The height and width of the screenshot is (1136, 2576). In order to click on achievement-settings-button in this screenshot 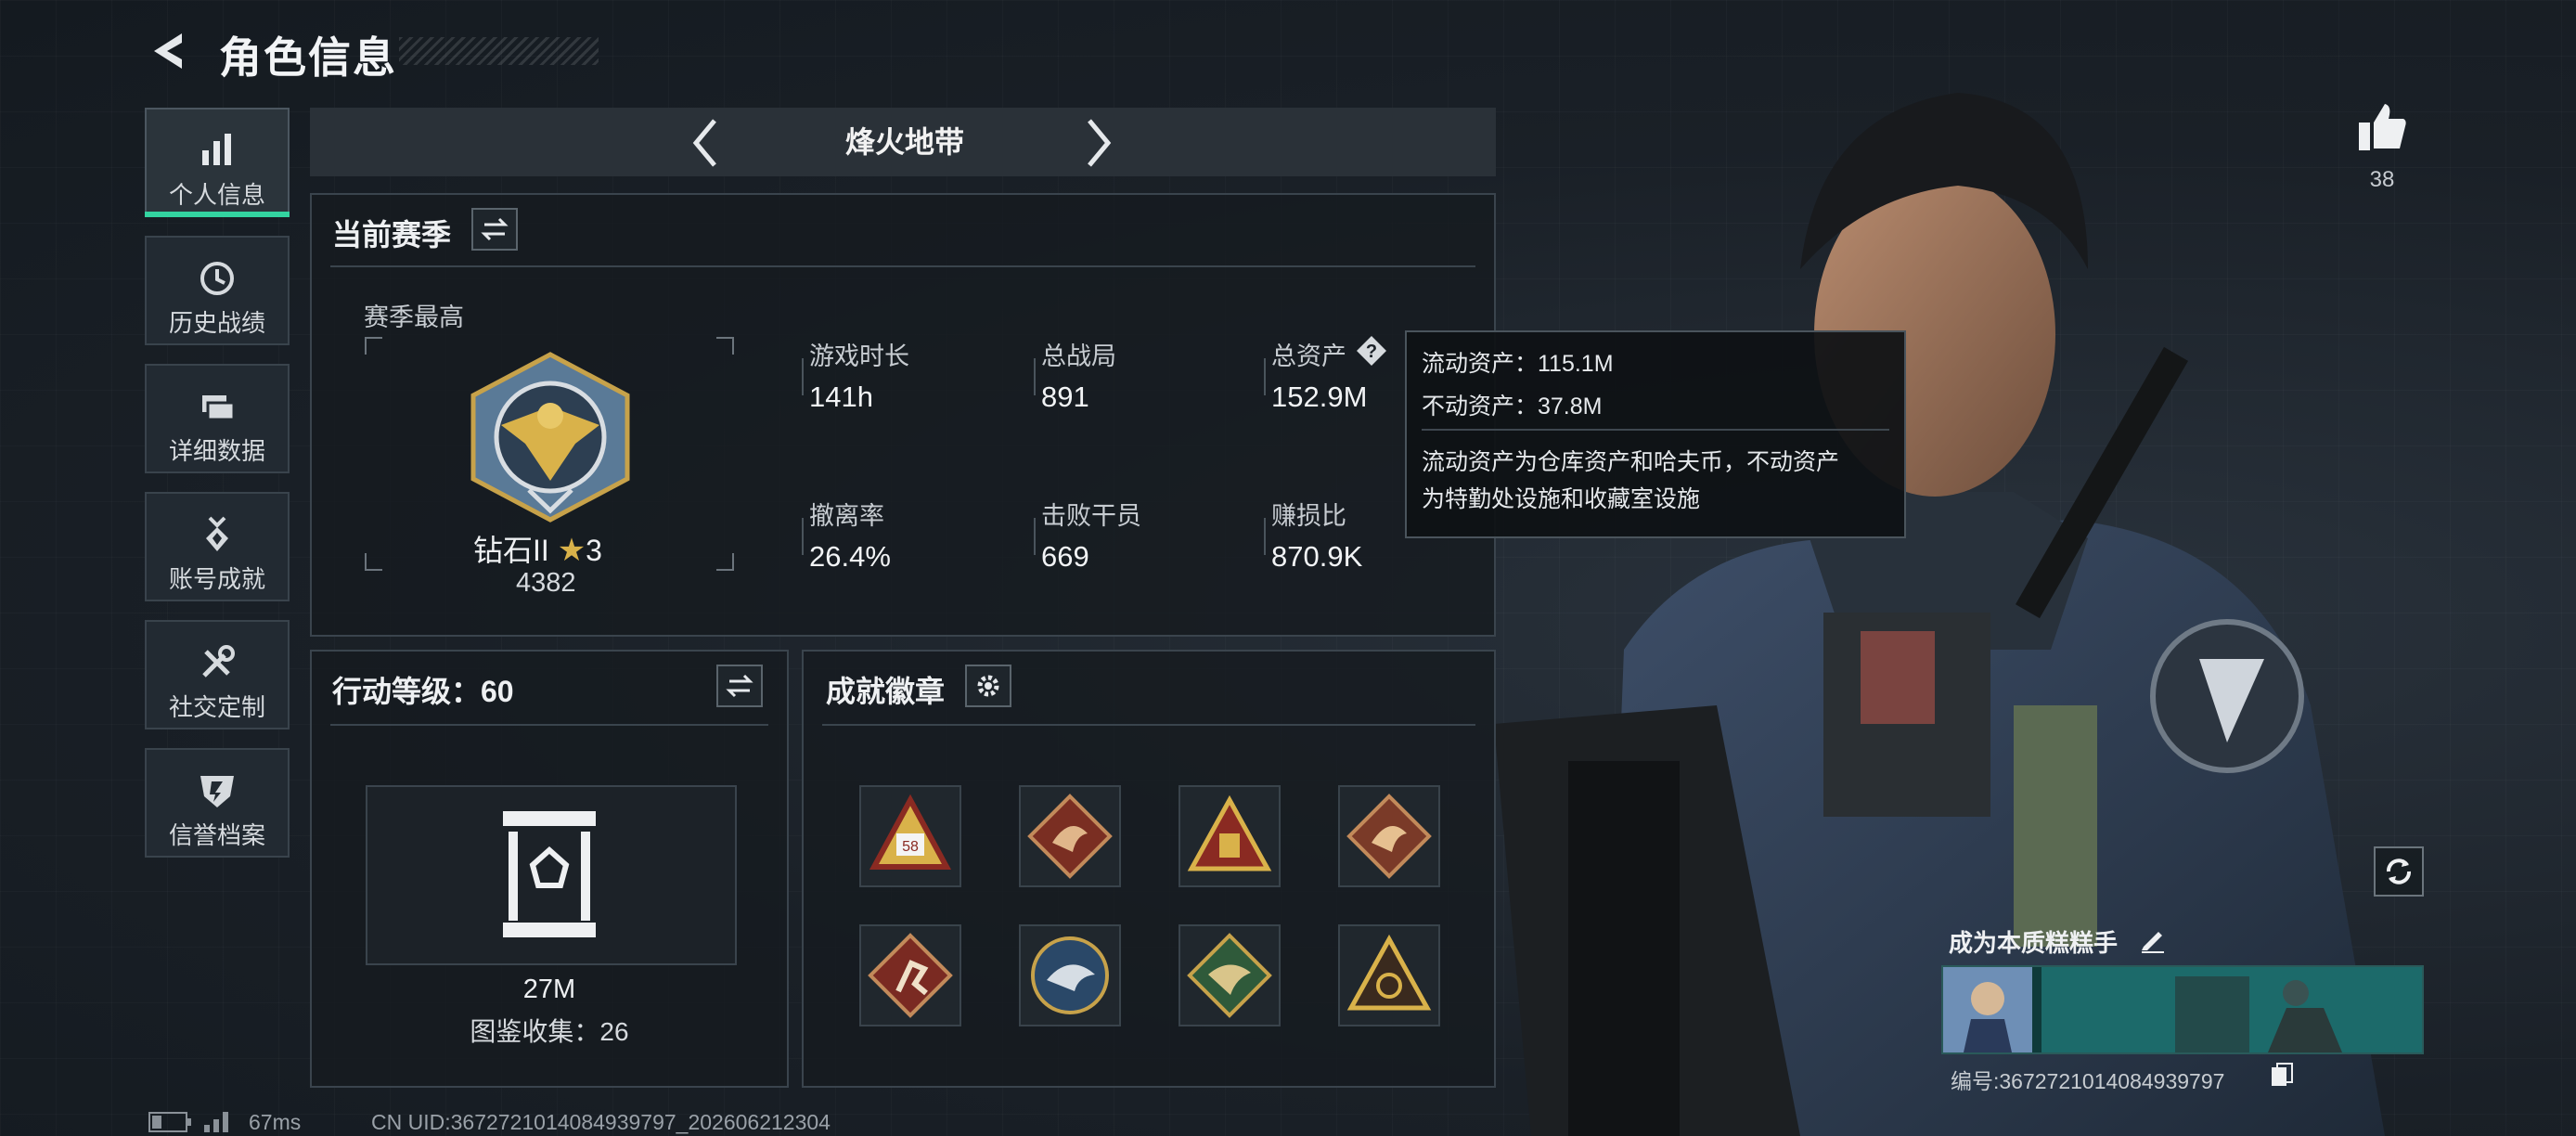, I will do `click(988, 686)`.